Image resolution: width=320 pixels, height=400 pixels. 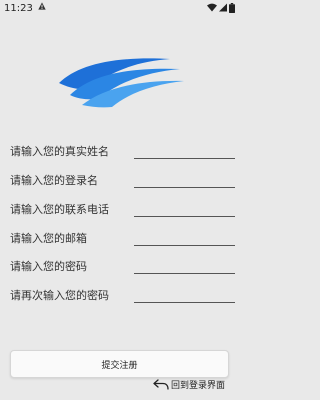 I want to click on email-label: 请输入您的邮箱, so click(x=48, y=238).